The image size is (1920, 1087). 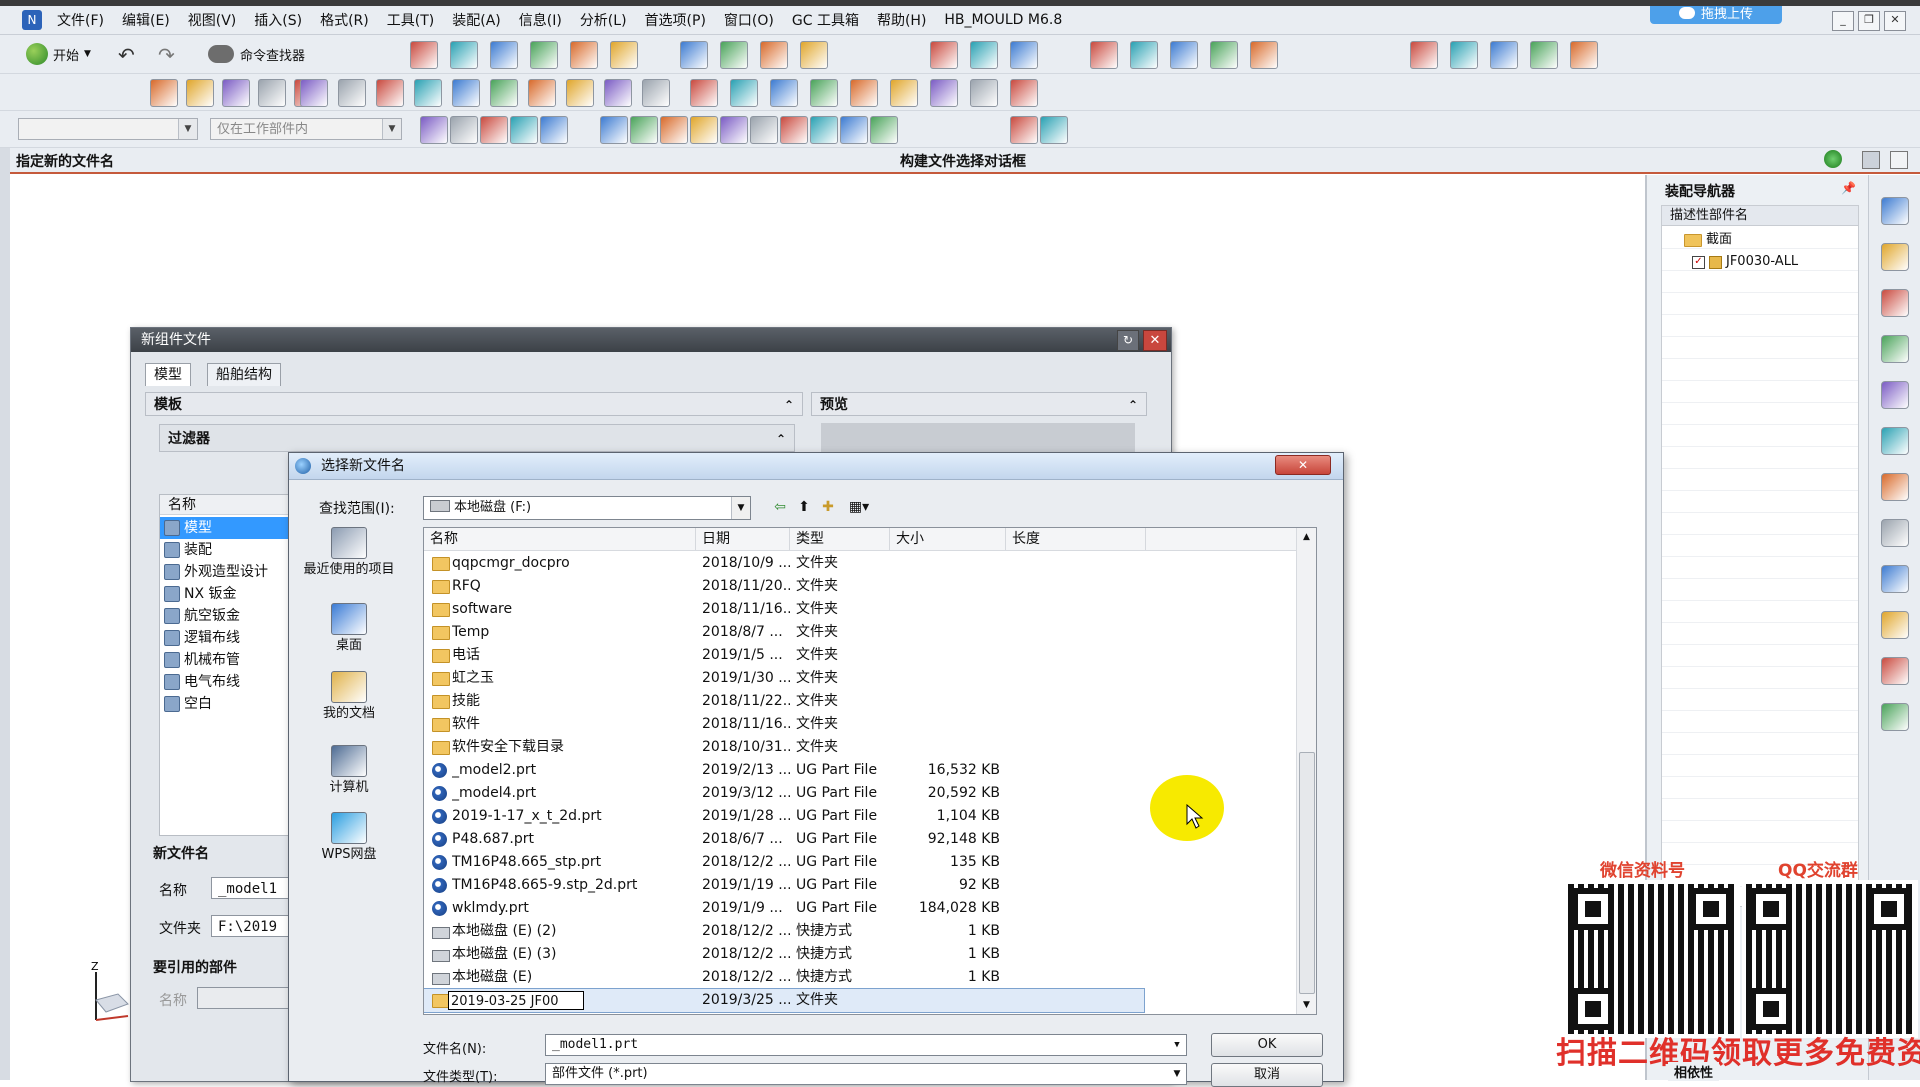 What do you see at coordinates (1833, 159) in the screenshot?
I see `globe-icon` at bounding box center [1833, 159].